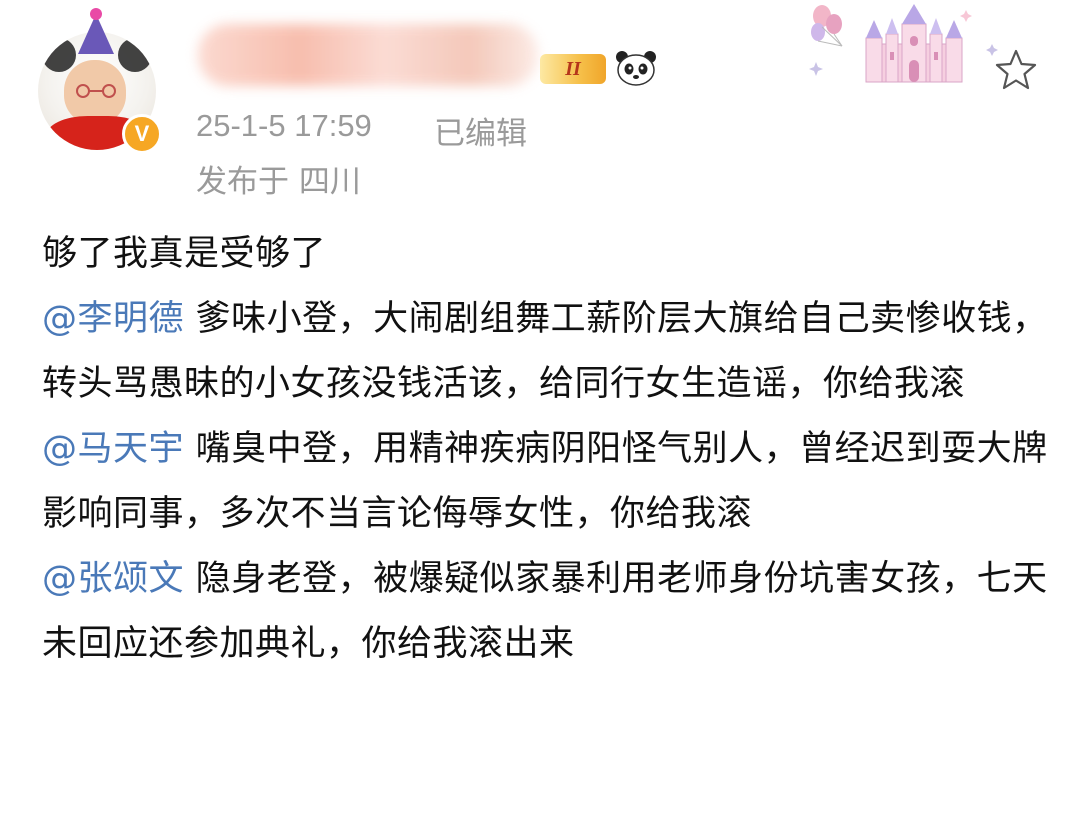 This screenshot has width=1080, height=830. Describe the element at coordinates (1016, 70) in the screenshot. I see `star-icon` at that location.